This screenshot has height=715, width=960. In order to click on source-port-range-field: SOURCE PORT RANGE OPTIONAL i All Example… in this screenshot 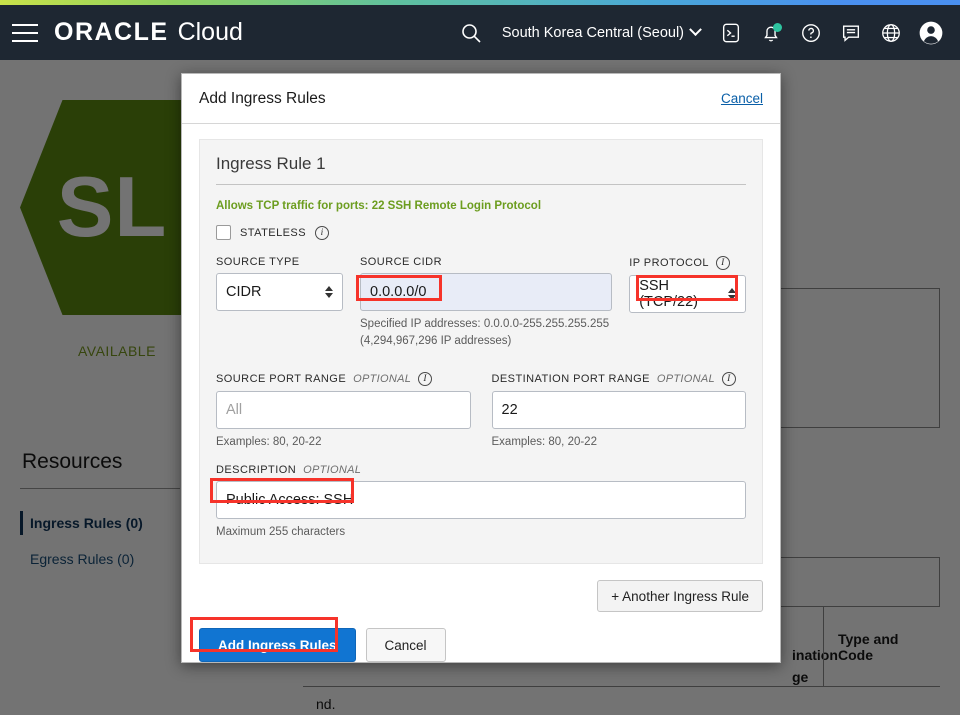, I will do `click(343, 411)`.